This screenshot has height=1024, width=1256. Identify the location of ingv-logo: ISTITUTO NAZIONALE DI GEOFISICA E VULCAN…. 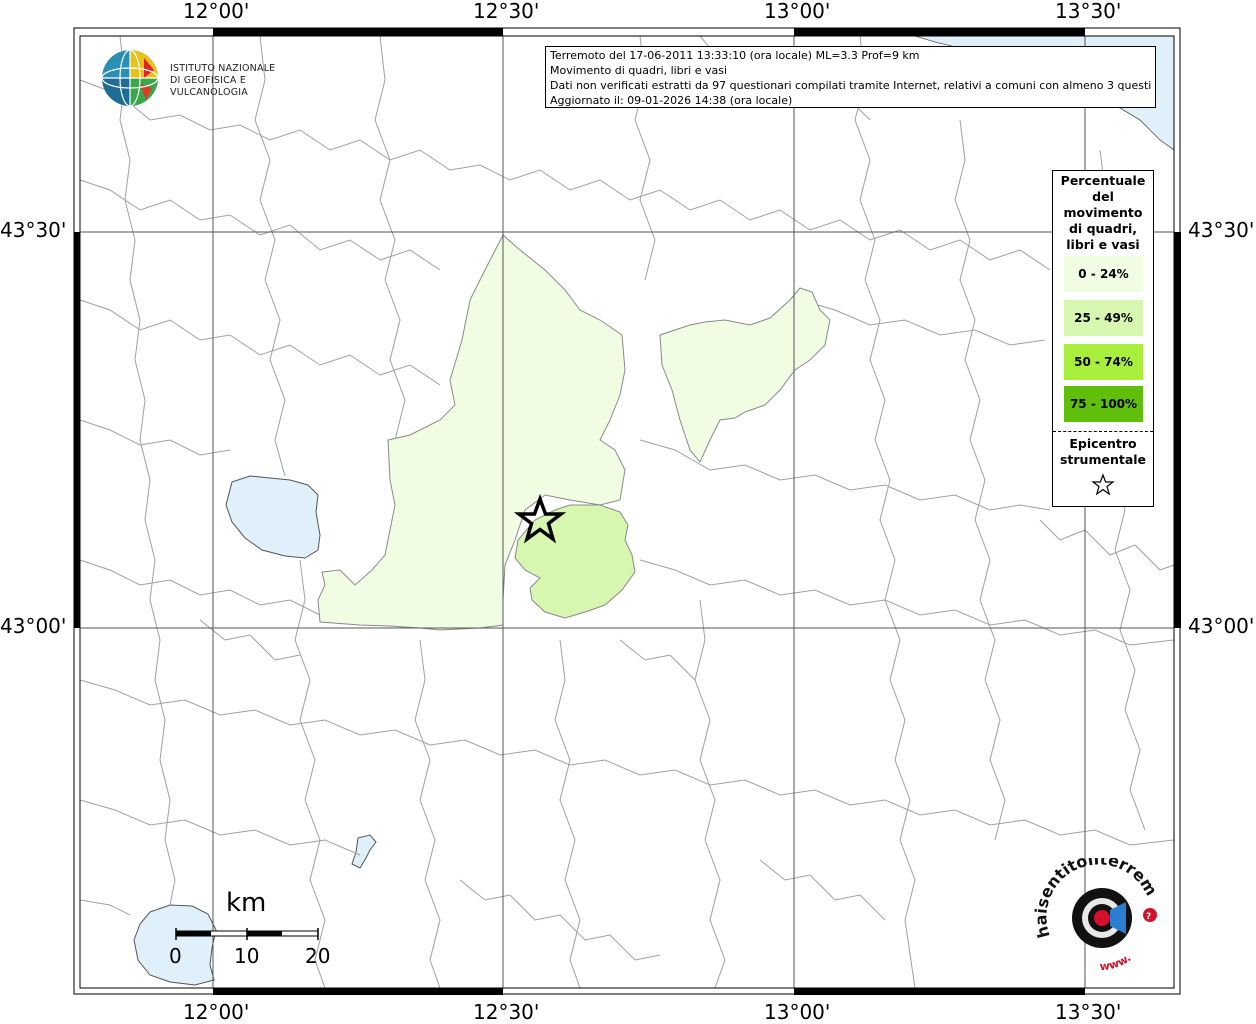
(210, 78).